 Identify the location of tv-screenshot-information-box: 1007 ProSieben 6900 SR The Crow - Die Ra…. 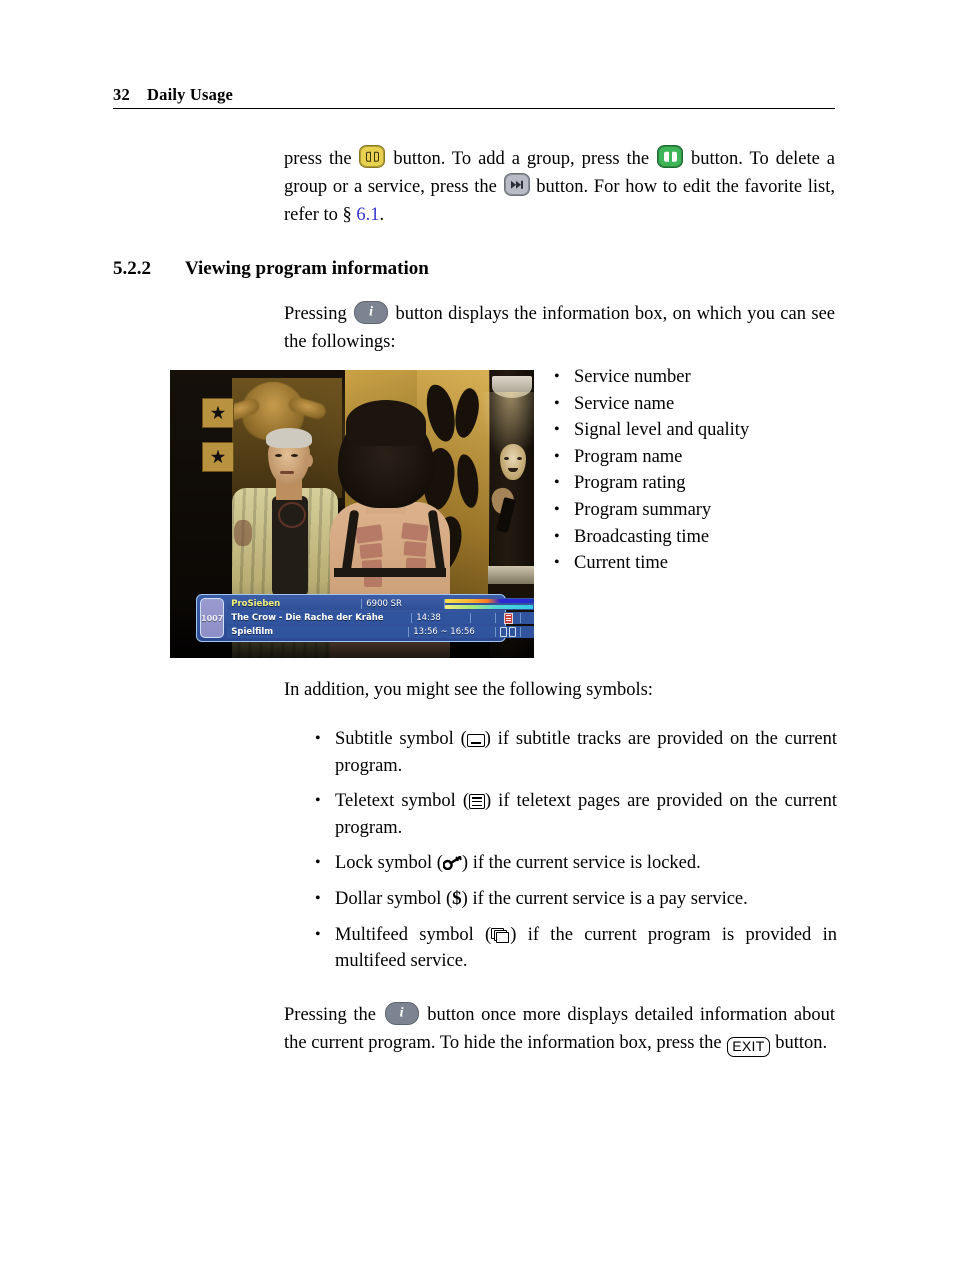
(352, 514).